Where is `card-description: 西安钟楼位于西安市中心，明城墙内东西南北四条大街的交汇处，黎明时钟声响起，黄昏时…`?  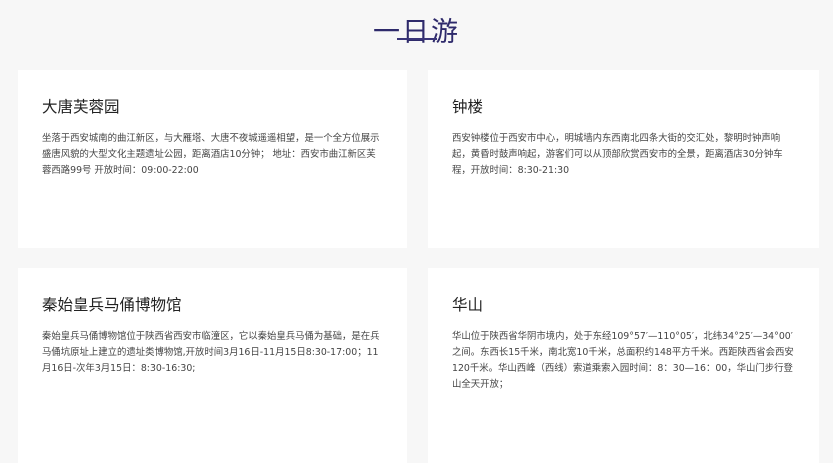
card-description: 西安钟楼位于西安市中心，明城墙内东西南北四条大街的交汇处，黎明时钟声响起，黄昏时… is located at coordinates (617, 154).